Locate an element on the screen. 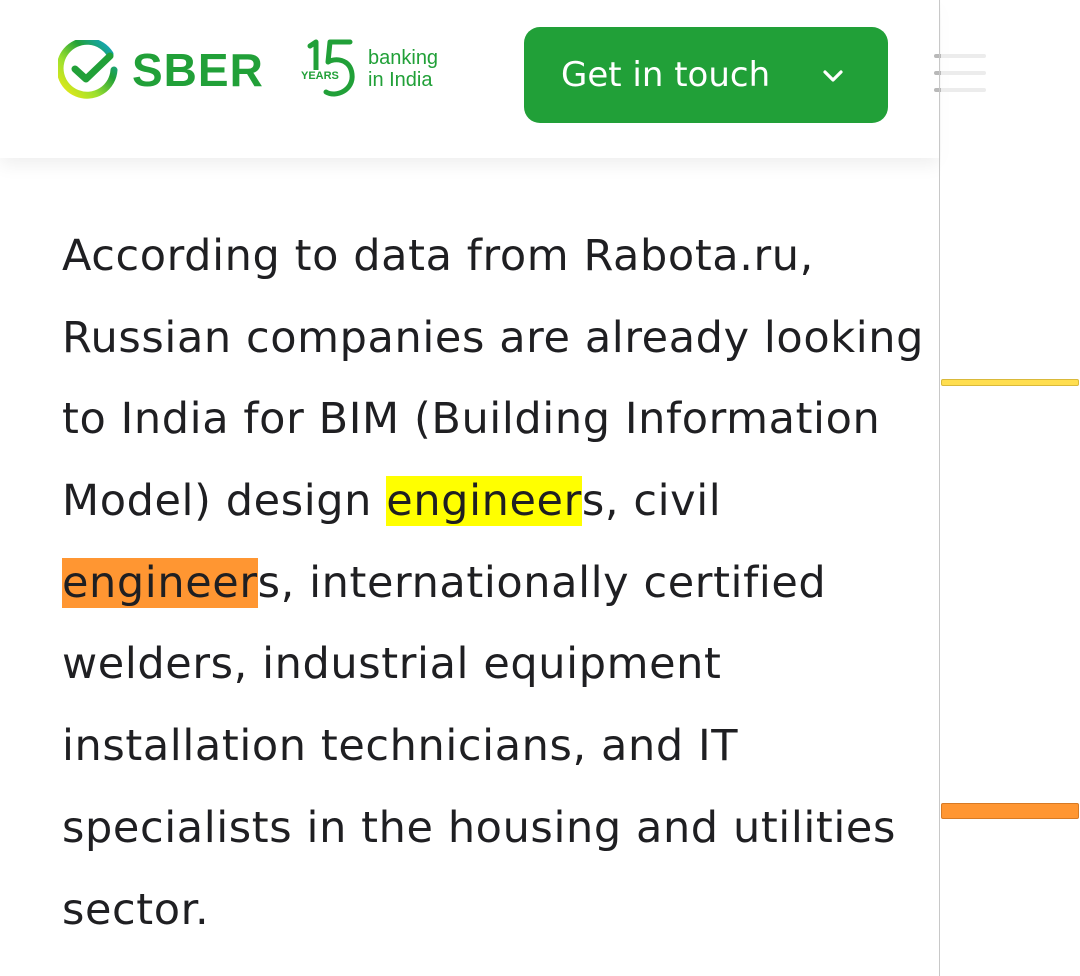 Image resolution: width=1080 pixels, height=976 pixels. paragraph-line: installation technicians, and IT is located at coordinates (400, 746).